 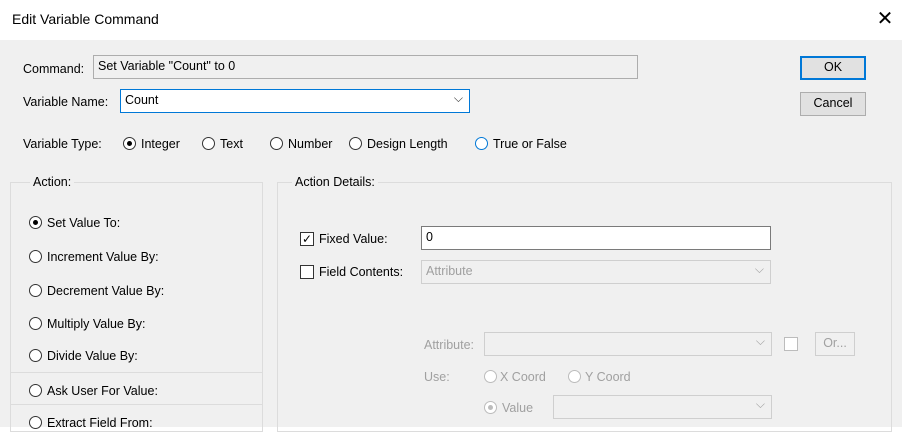 I want to click on cancel-button: Cancel, so click(x=833, y=104).